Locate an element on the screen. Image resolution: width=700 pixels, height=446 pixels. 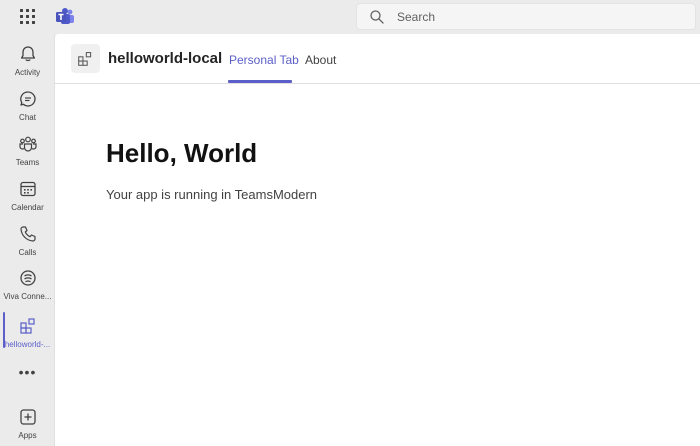
rail-item-apps: Apps is located at coordinates (27, 423).